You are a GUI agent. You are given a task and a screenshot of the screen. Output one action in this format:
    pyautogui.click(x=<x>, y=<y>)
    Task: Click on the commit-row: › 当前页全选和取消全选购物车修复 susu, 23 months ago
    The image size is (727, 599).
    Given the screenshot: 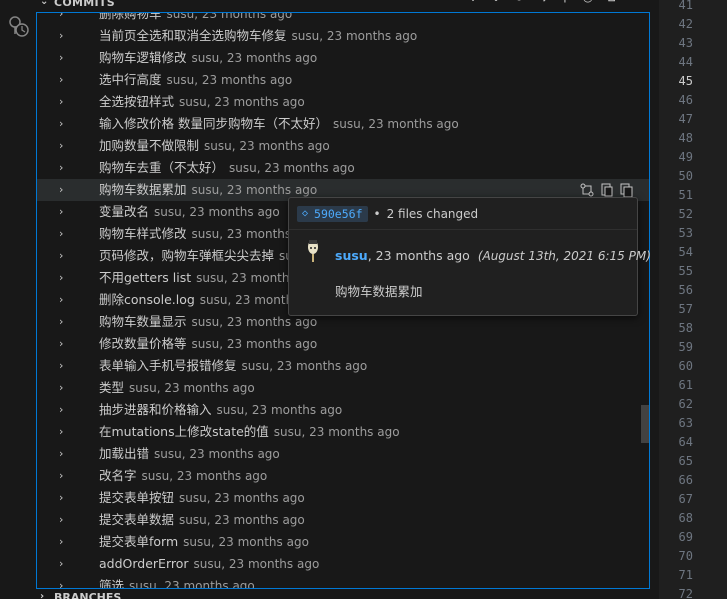 What is the action you would take?
    pyautogui.click(x=343, y=36)
    